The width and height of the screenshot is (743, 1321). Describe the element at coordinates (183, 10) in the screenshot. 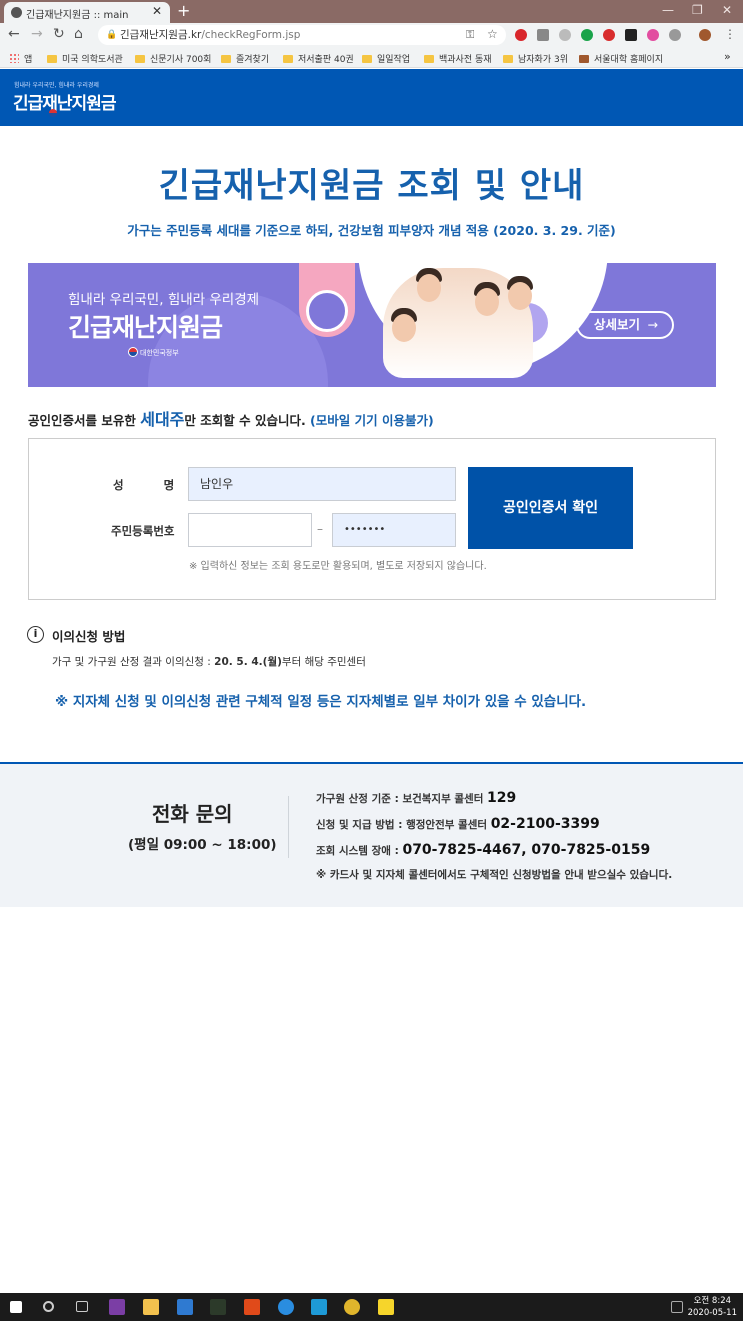

I see `new-tab-button: +` at that location.